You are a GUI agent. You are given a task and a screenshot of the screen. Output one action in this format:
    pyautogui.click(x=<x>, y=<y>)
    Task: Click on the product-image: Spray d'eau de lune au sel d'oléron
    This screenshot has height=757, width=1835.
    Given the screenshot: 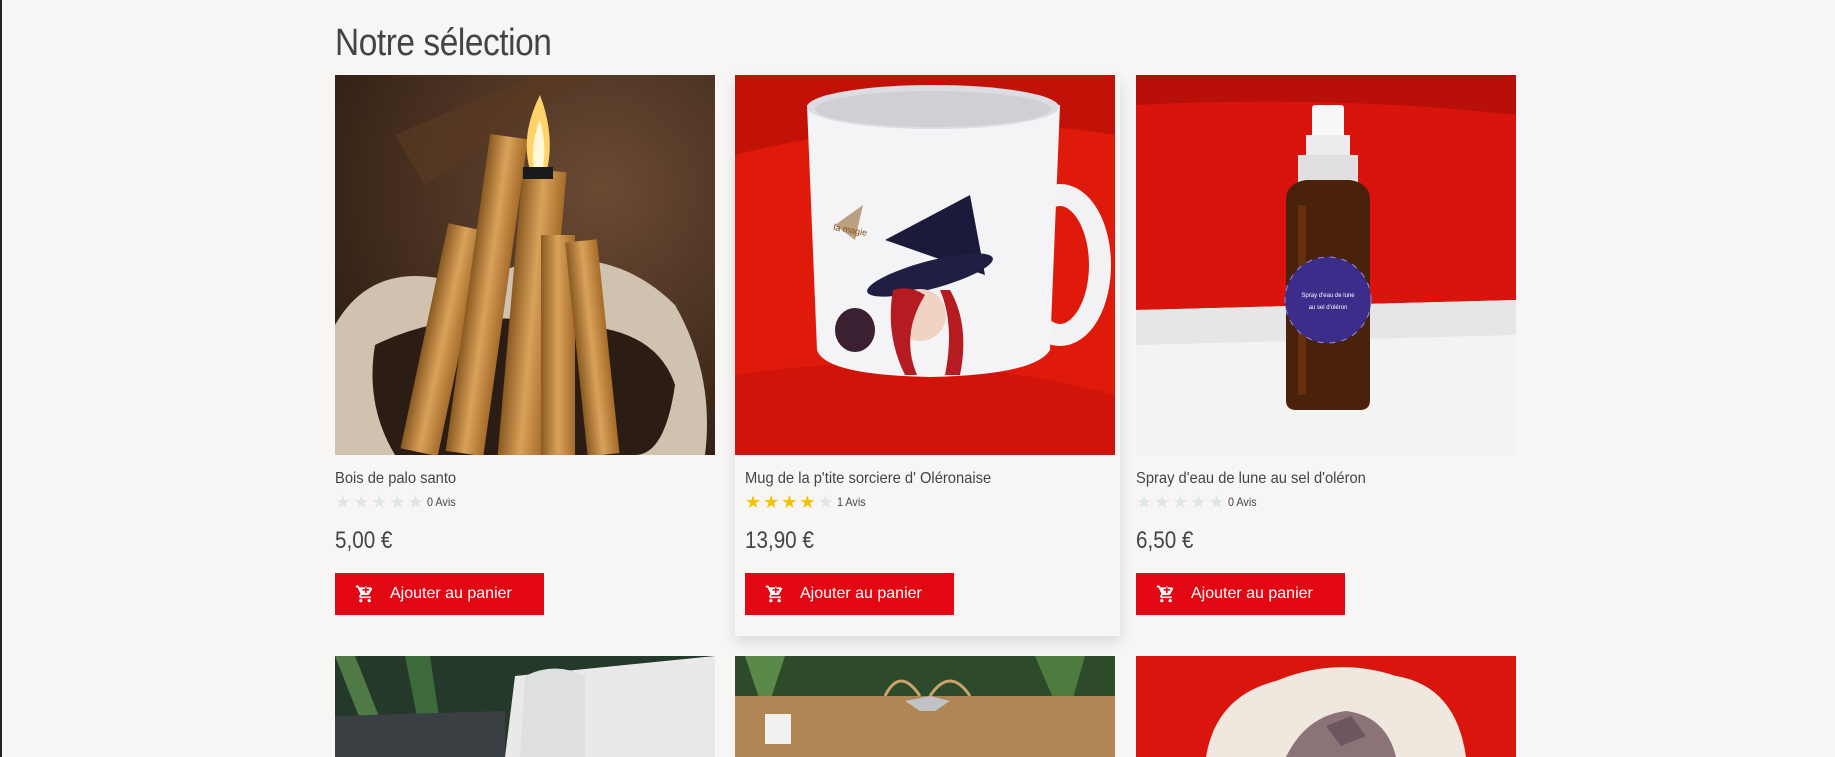 What is the action you would take?
    pyautogui.click(x=1326, y=265)
    